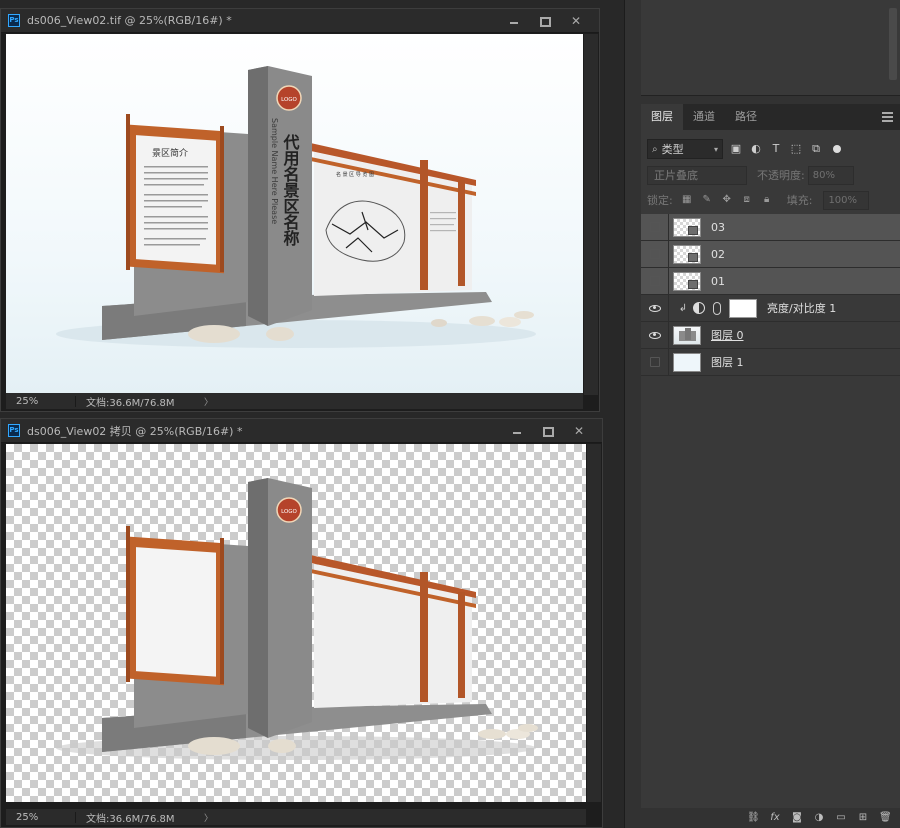 The image size is (900, 828). Describe the element at coordinates (819, 818) in the screenshot. I see `adjustment-icon: ◑` at that location.